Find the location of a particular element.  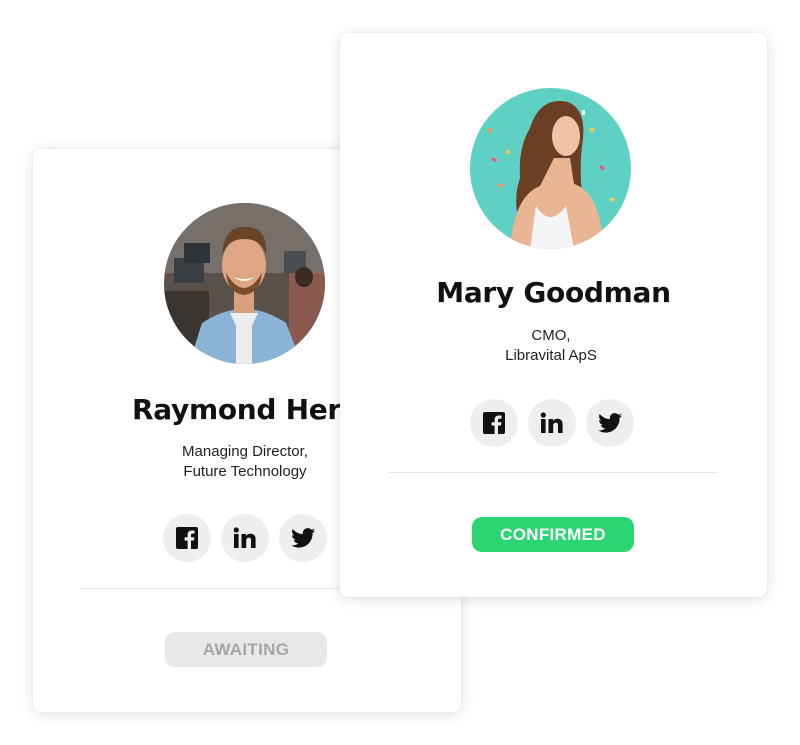

status-badge-confirmed: CONFIRMED is located at coordinates (553, 534).